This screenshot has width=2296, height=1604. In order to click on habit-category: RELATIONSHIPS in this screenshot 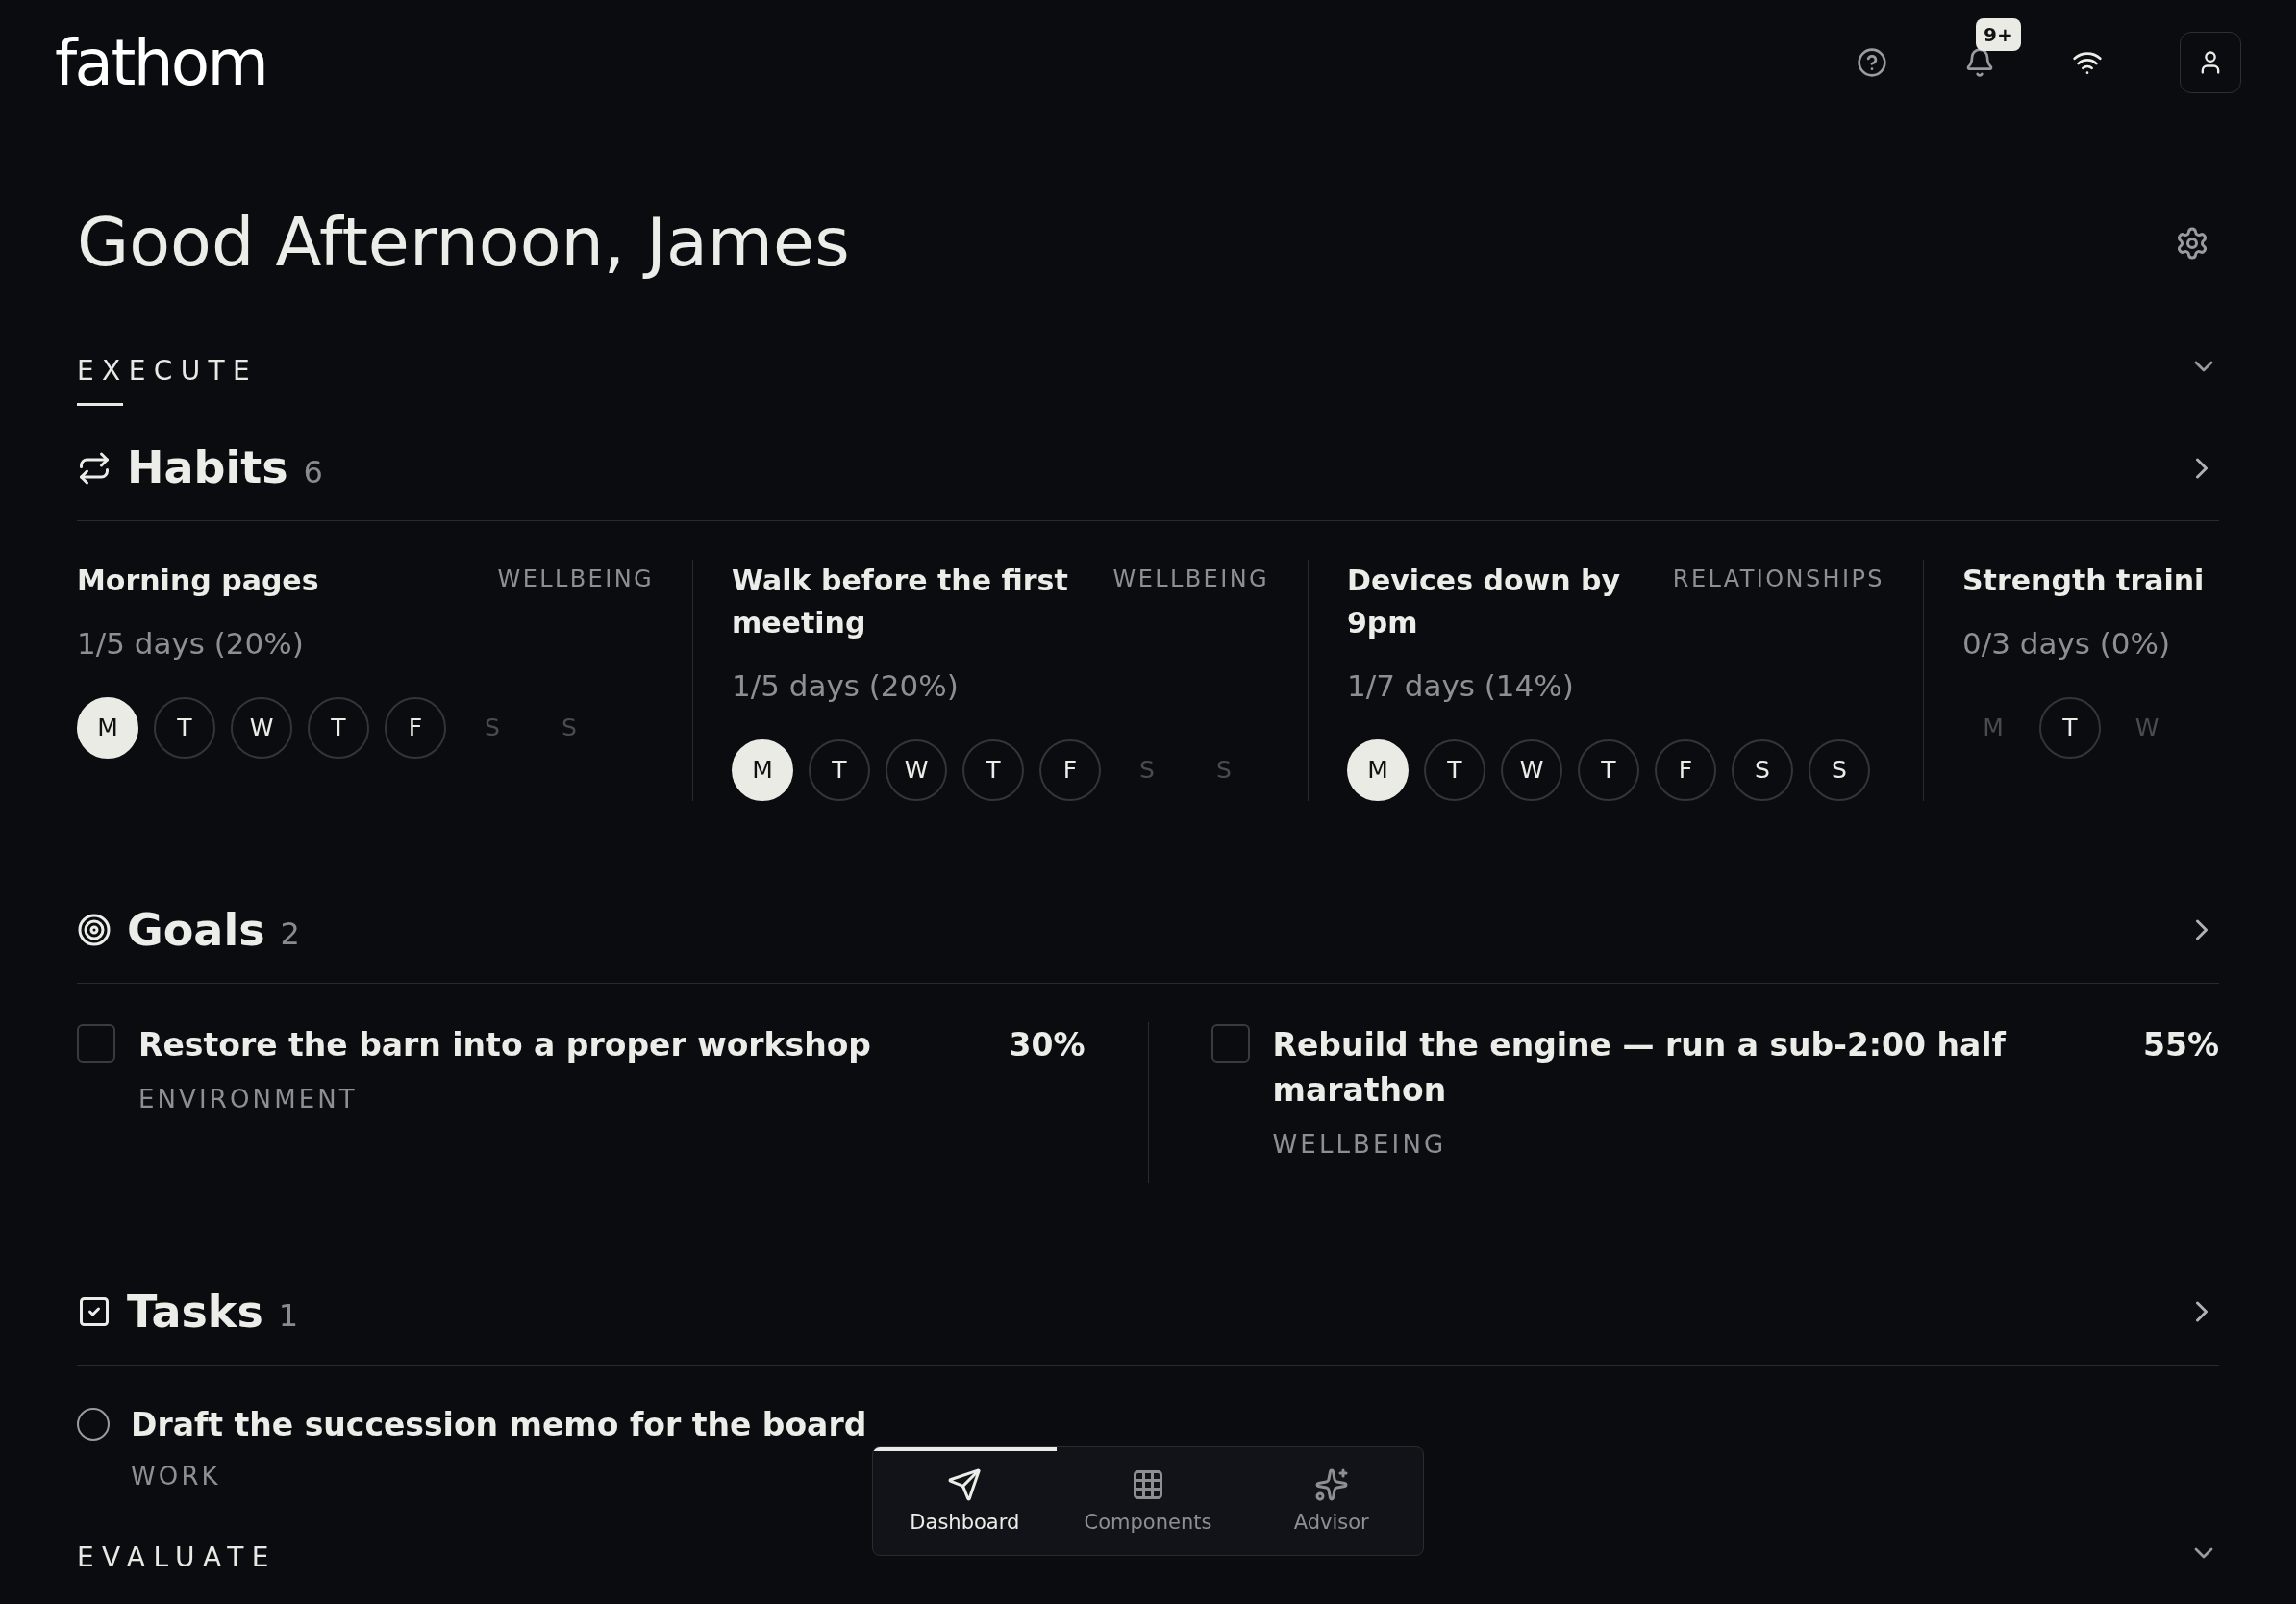, I will do `click(1778, 579)`.